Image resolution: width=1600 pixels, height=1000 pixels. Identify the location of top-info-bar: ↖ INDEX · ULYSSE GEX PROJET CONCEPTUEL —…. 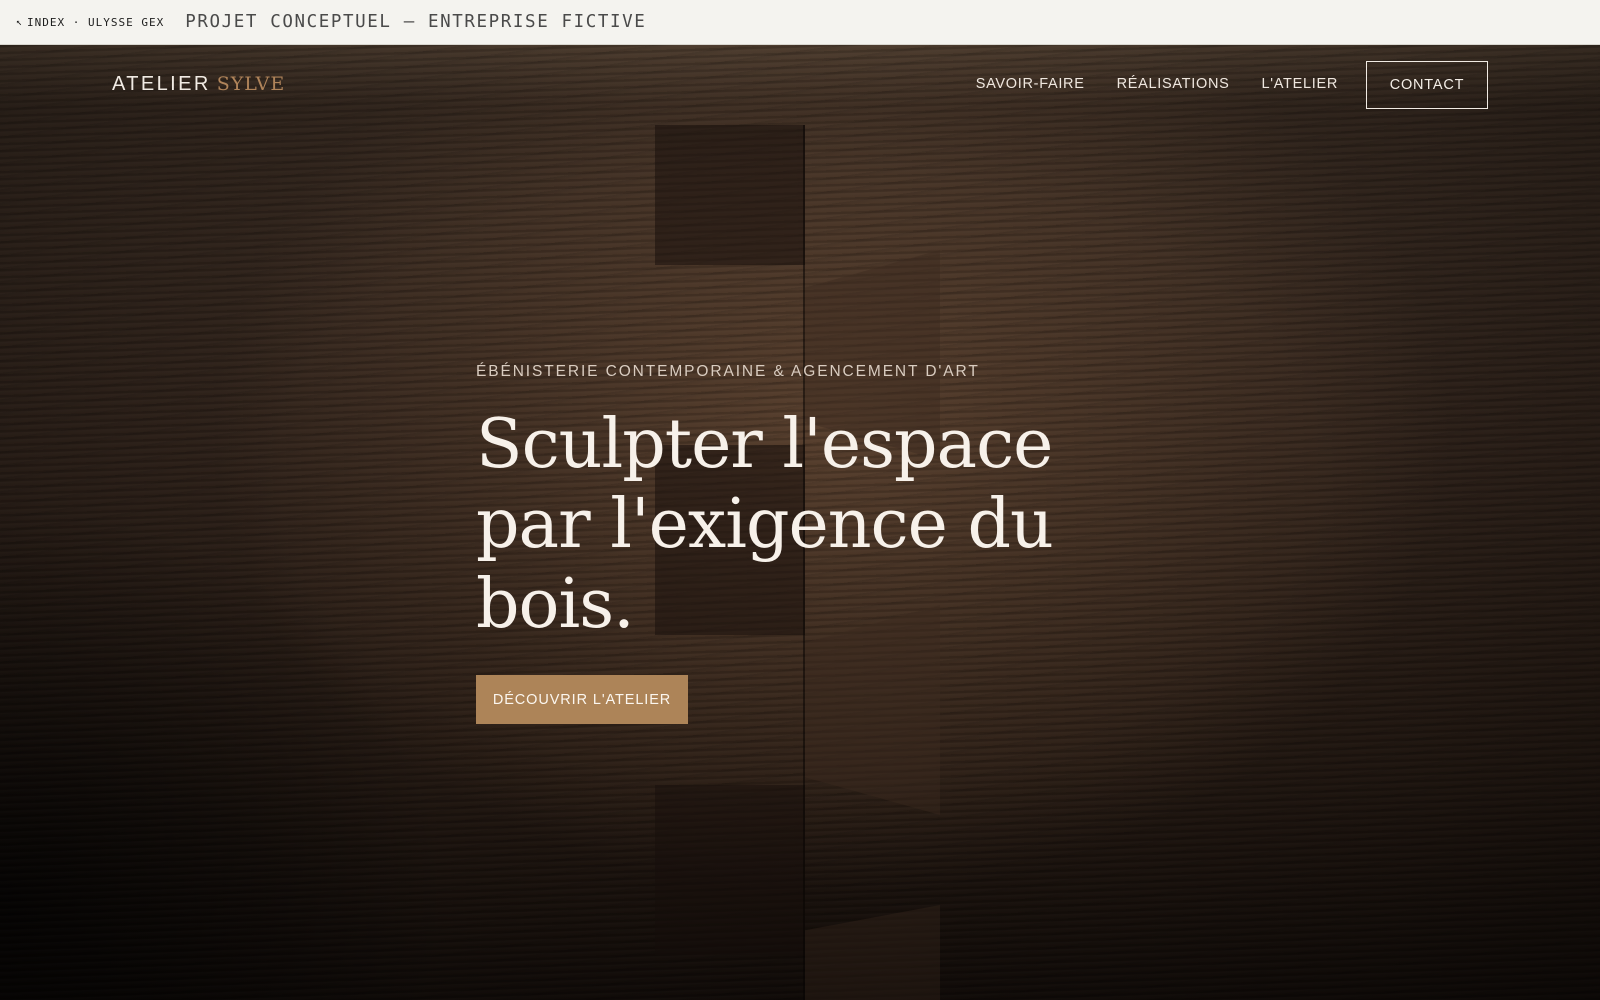
(800, 22).